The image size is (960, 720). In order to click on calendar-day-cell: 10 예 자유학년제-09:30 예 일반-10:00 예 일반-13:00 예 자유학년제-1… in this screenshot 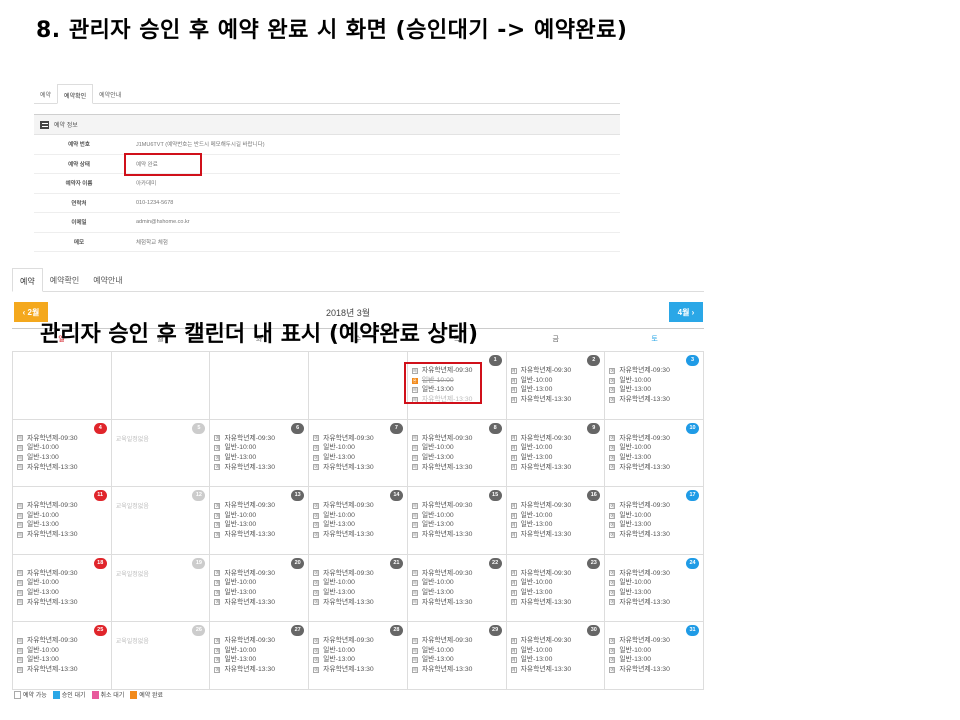, I will do `click(655, 452)`.